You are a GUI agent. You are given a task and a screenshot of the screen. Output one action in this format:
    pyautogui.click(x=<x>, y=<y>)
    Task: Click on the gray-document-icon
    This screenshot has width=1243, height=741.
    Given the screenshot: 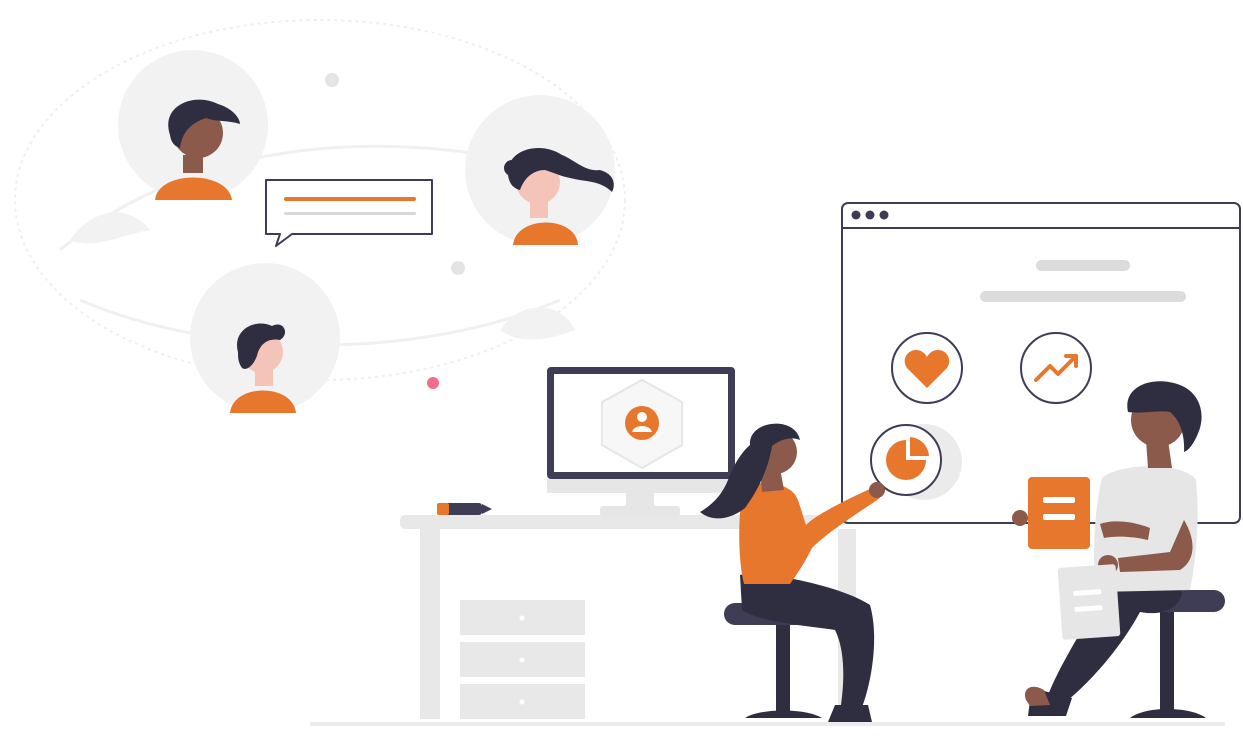 What is the action you would take?
    pyautogui.click(x=1089, y=602)
    